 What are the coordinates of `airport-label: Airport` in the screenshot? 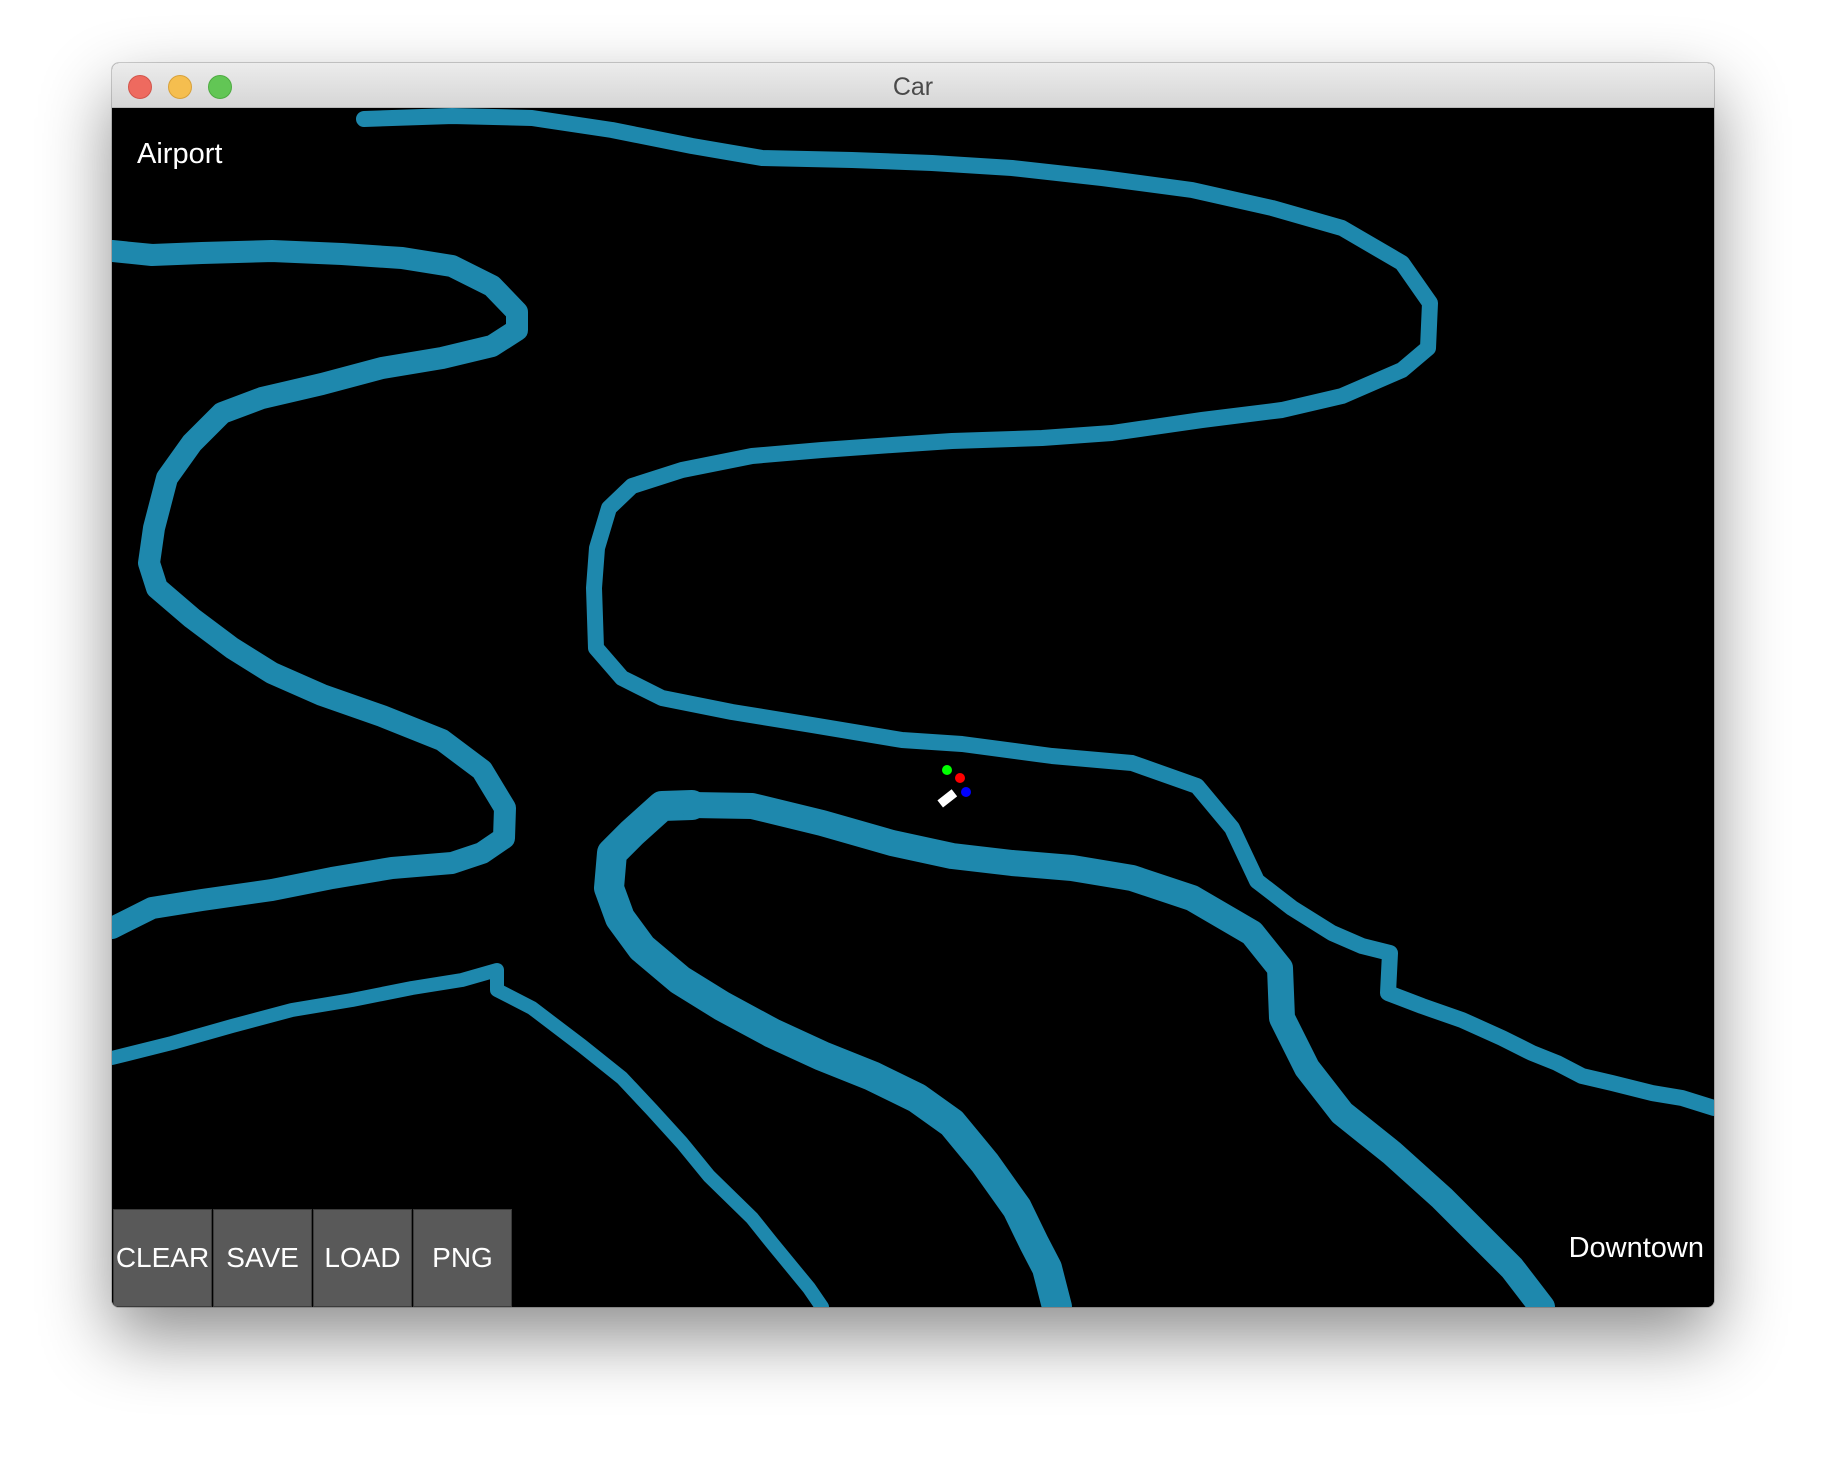 It's located at (180, 154).